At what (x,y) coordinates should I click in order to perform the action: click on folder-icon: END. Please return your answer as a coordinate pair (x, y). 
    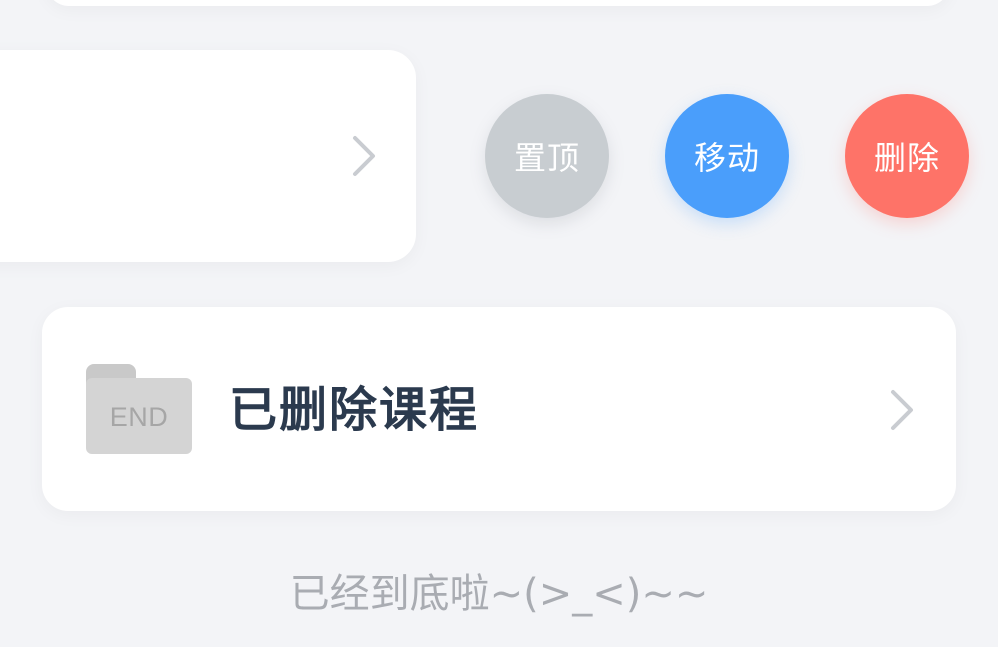
    Looking at the image, I should click on (139, 409).